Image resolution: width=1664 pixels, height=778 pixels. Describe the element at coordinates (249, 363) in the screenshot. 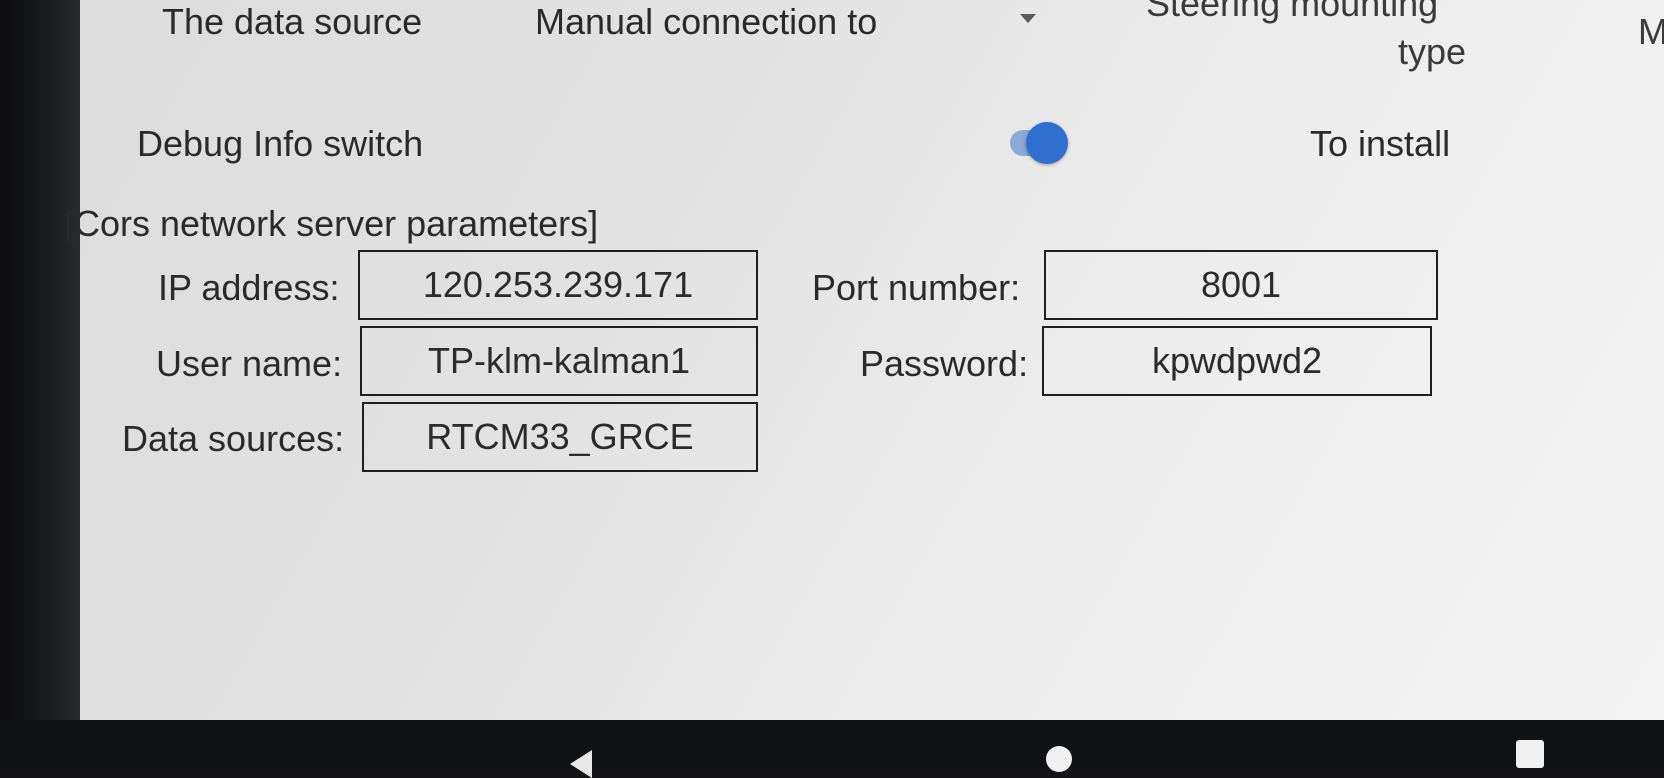

I see `user-name-label: User name:` at that location.